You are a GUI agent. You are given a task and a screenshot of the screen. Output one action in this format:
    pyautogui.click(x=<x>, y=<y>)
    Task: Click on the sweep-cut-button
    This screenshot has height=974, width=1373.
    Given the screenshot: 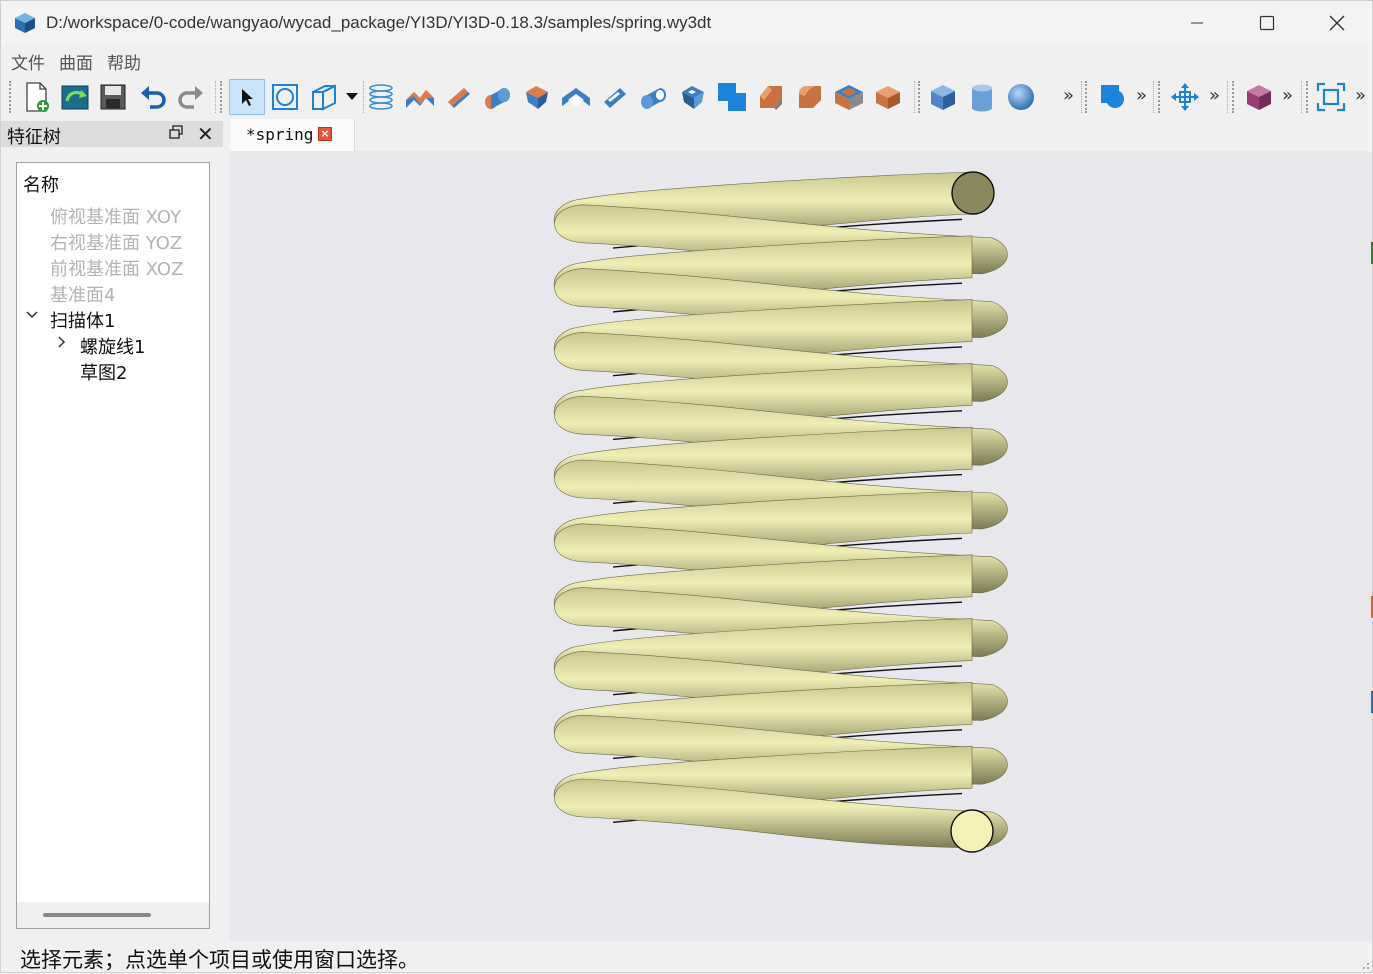 What is the action you would take?
    pyautogui.click(x=654, y=97)
    